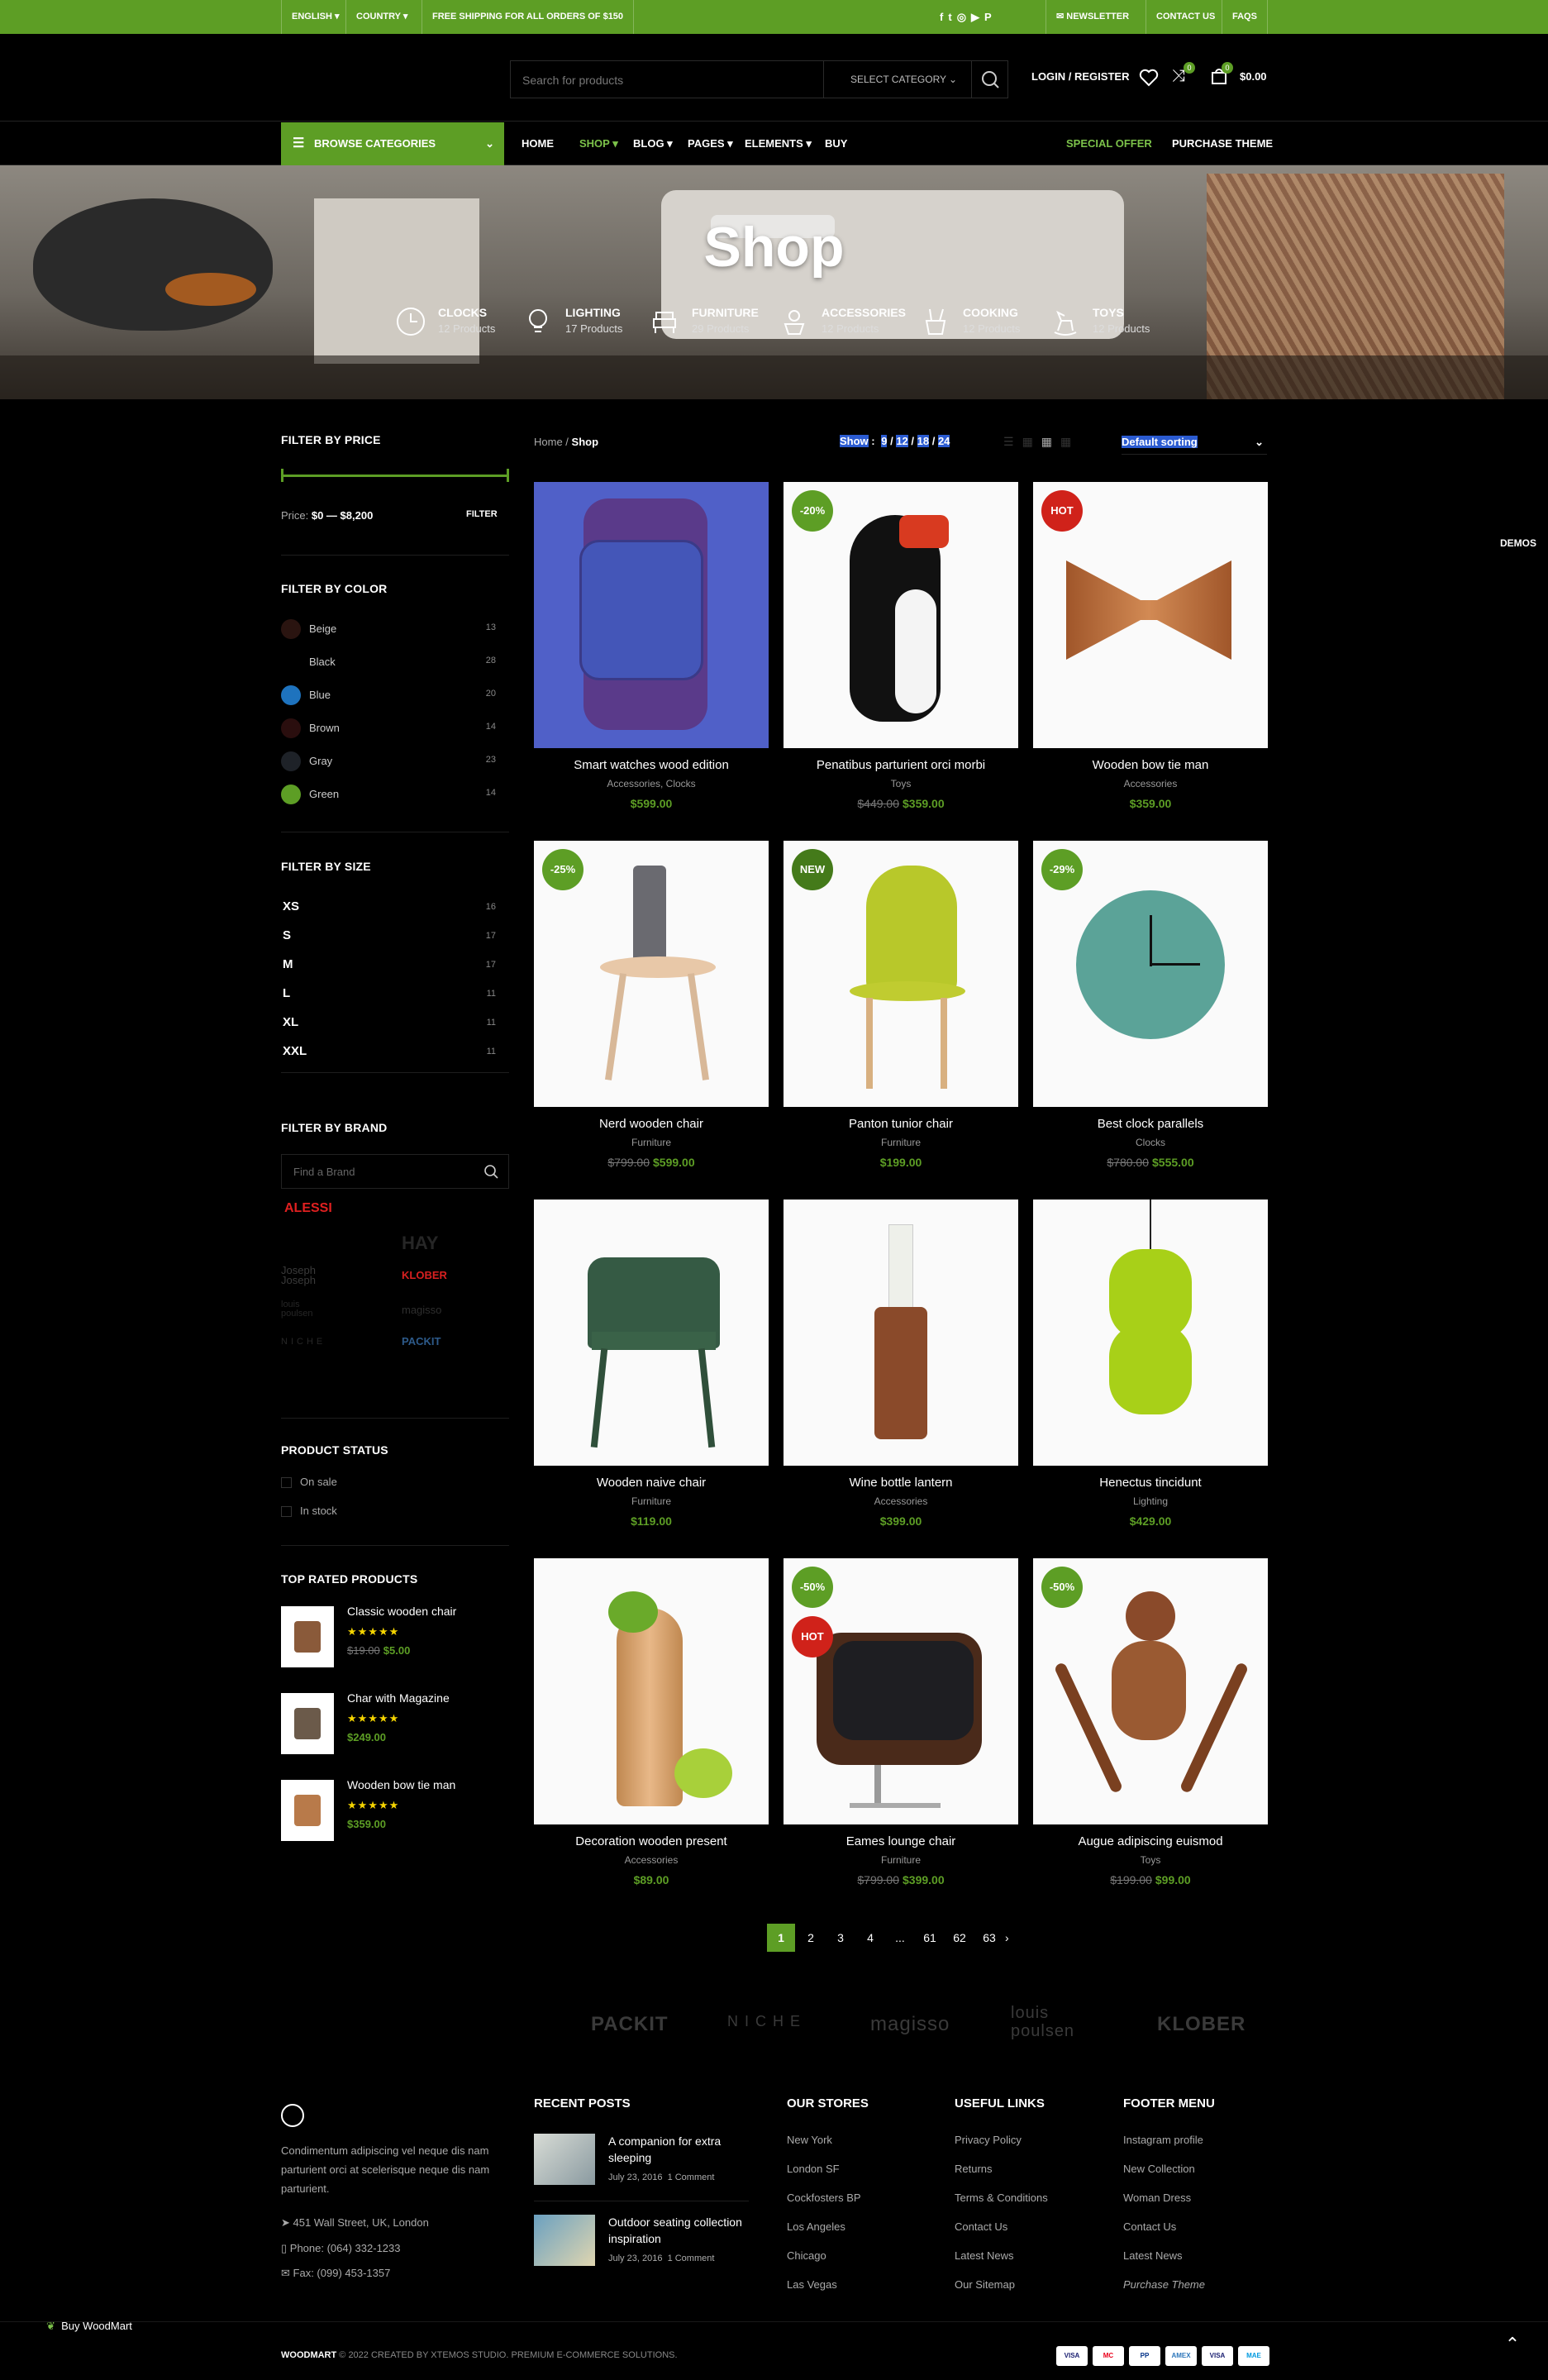 Image resolution: width=1548 pixels, height=2380 pixels. What do you see at coordinates (678, 2149) in the screenshot?
I see `post-title: A companion for extra sleeping` at bounding box center [678, 2149].